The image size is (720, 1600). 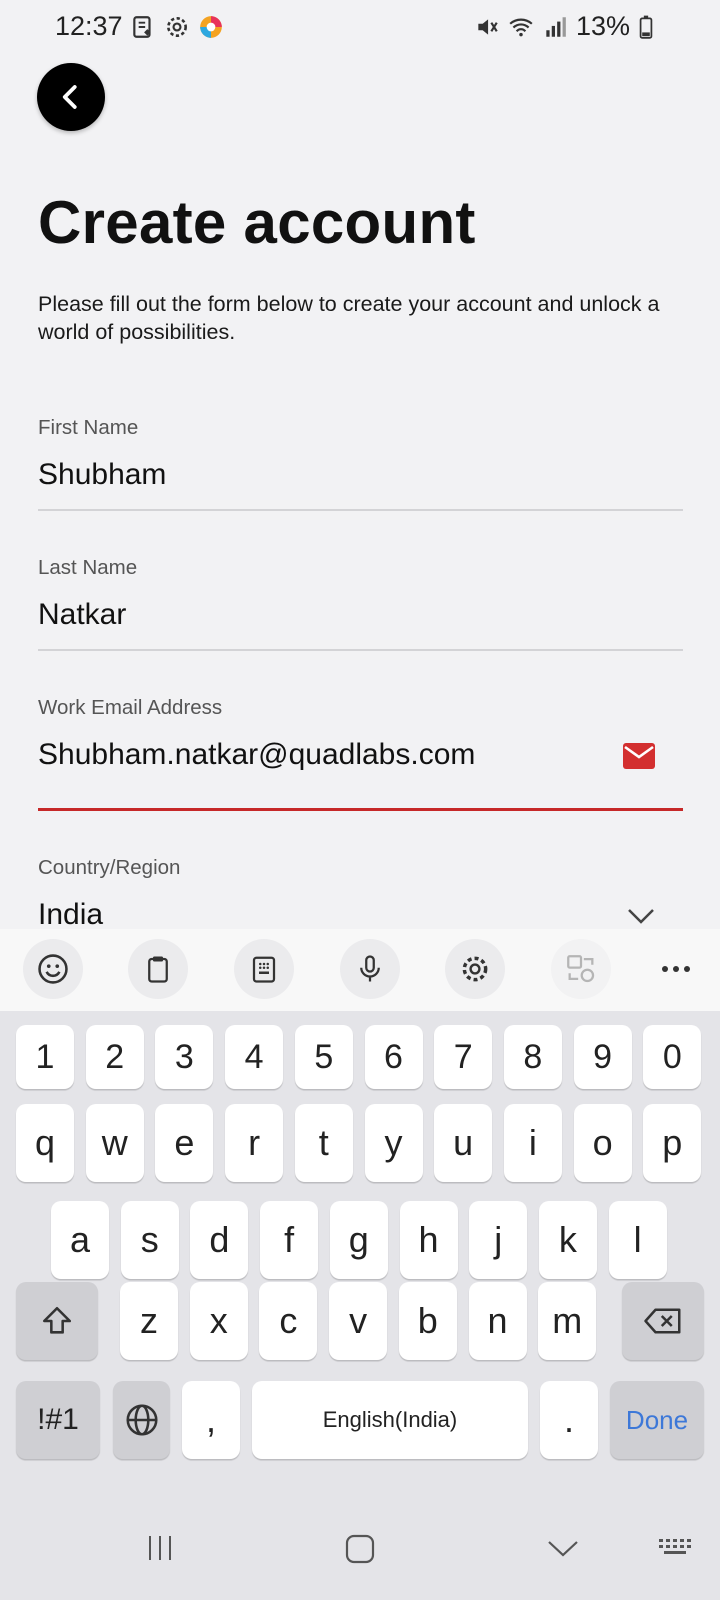 What do you see at coordinates (360, 809) in the screenshot?
I see `work-email-underline` at bounding box center [360, 809].